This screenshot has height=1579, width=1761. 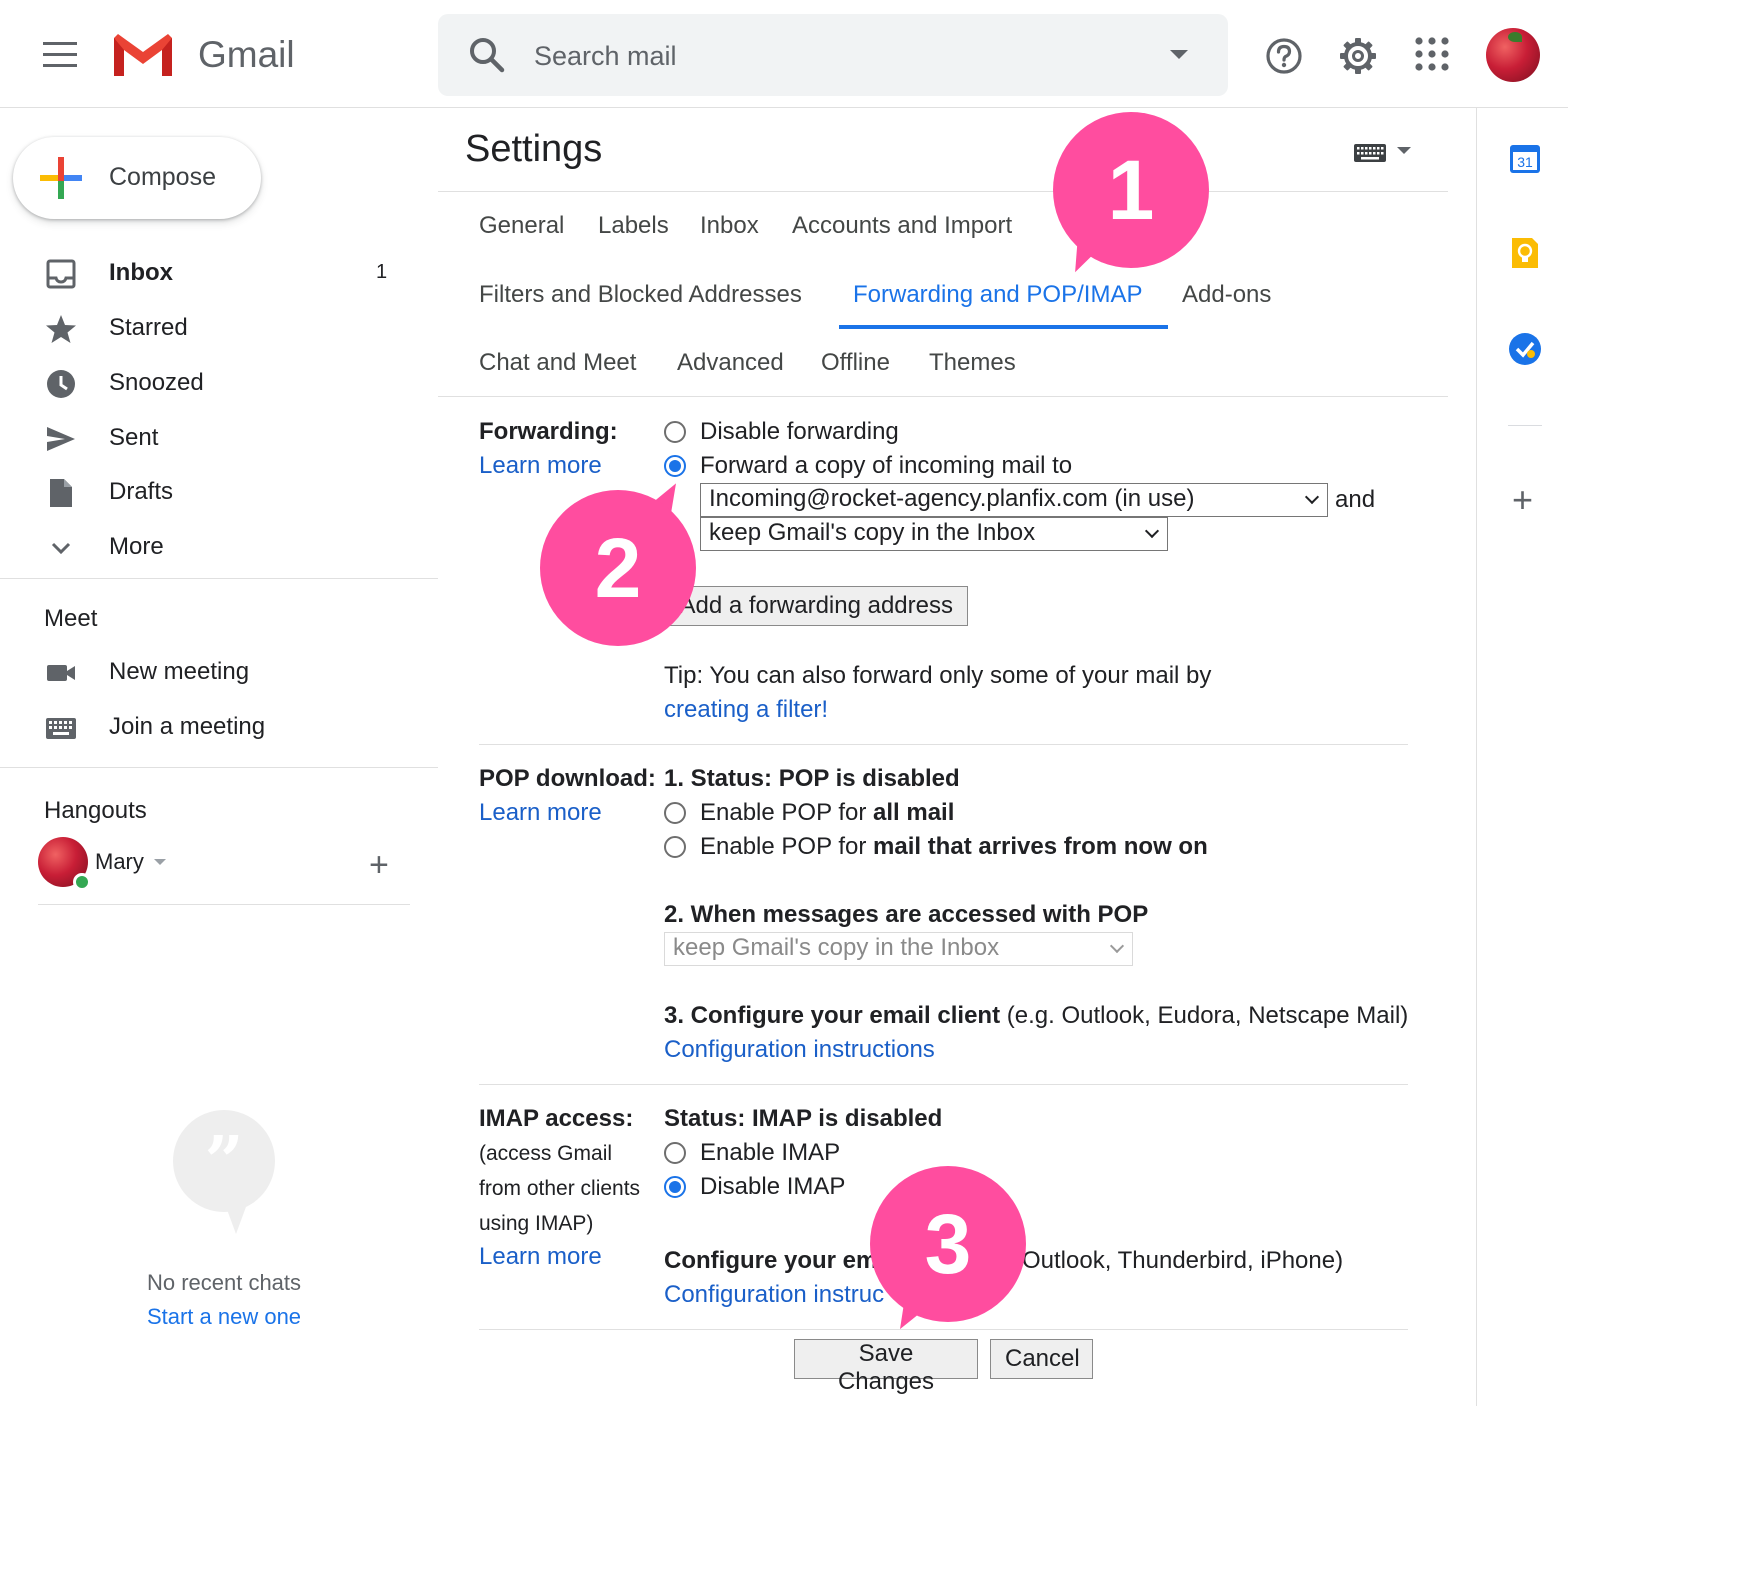 I want to click on save-changes-button: Save Changes, so click(x=886, y=1367).